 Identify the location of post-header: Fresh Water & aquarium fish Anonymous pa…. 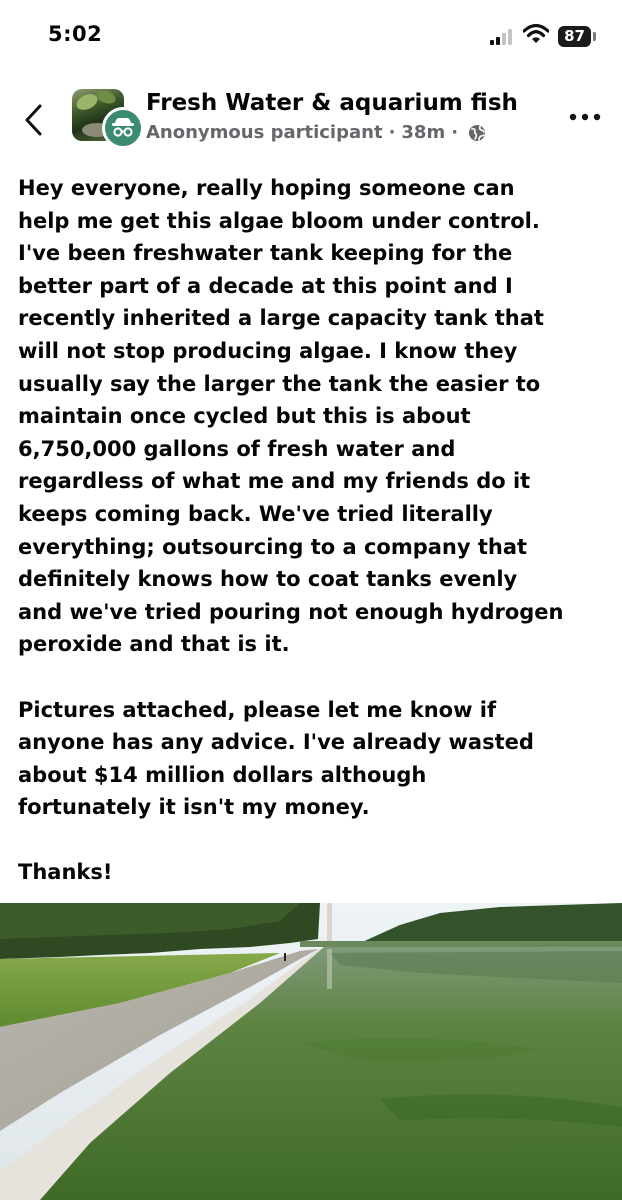
(311, 120).